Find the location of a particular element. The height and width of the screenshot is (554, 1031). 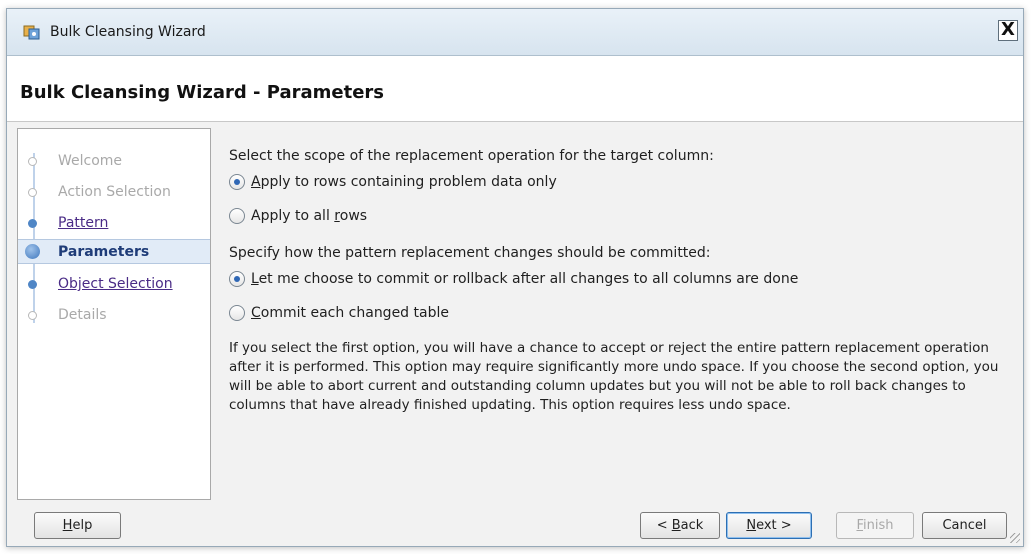

step-label: Action Selection is located at coordinates (114, 192).